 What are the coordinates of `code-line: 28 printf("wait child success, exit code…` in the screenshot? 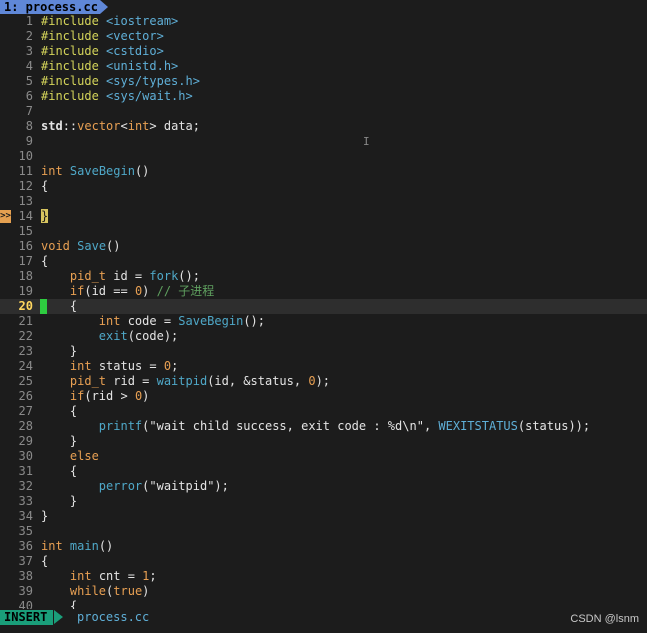 It's located at (323, 426).